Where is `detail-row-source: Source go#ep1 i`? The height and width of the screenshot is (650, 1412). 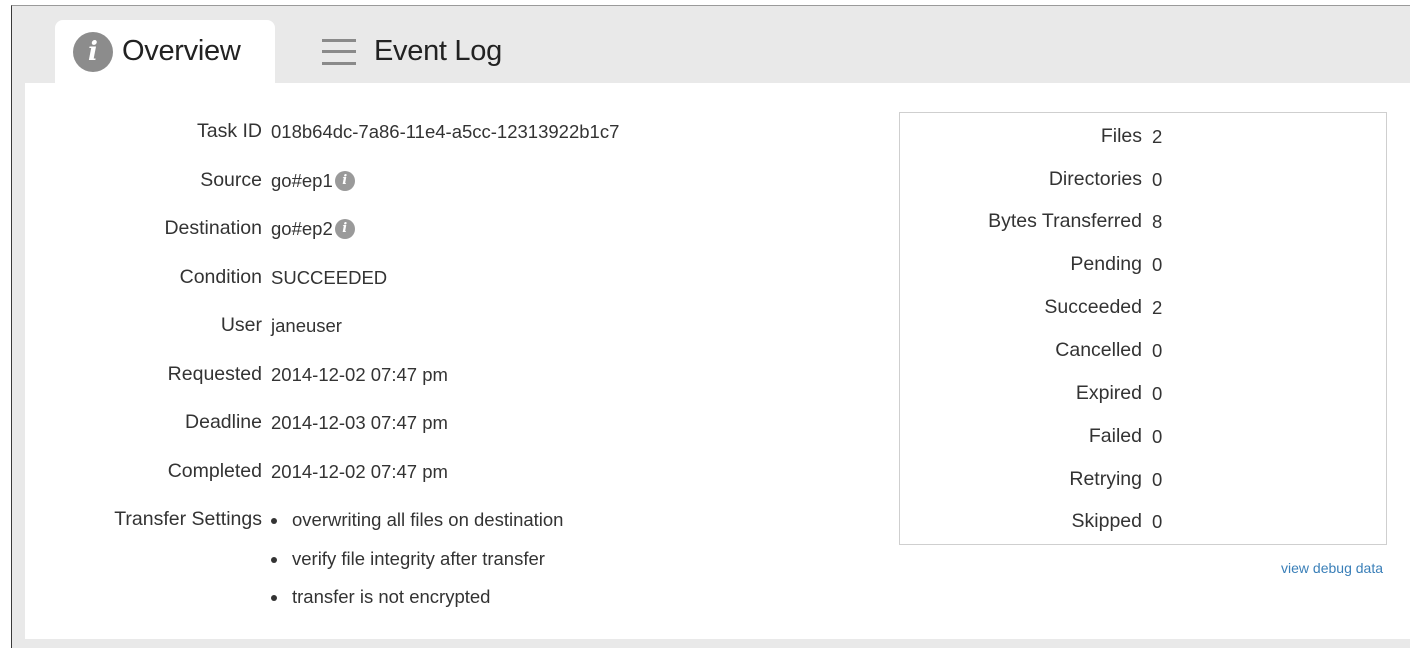
detail-row-source: Source go#ep1 i is located at coordinates (455, 193).